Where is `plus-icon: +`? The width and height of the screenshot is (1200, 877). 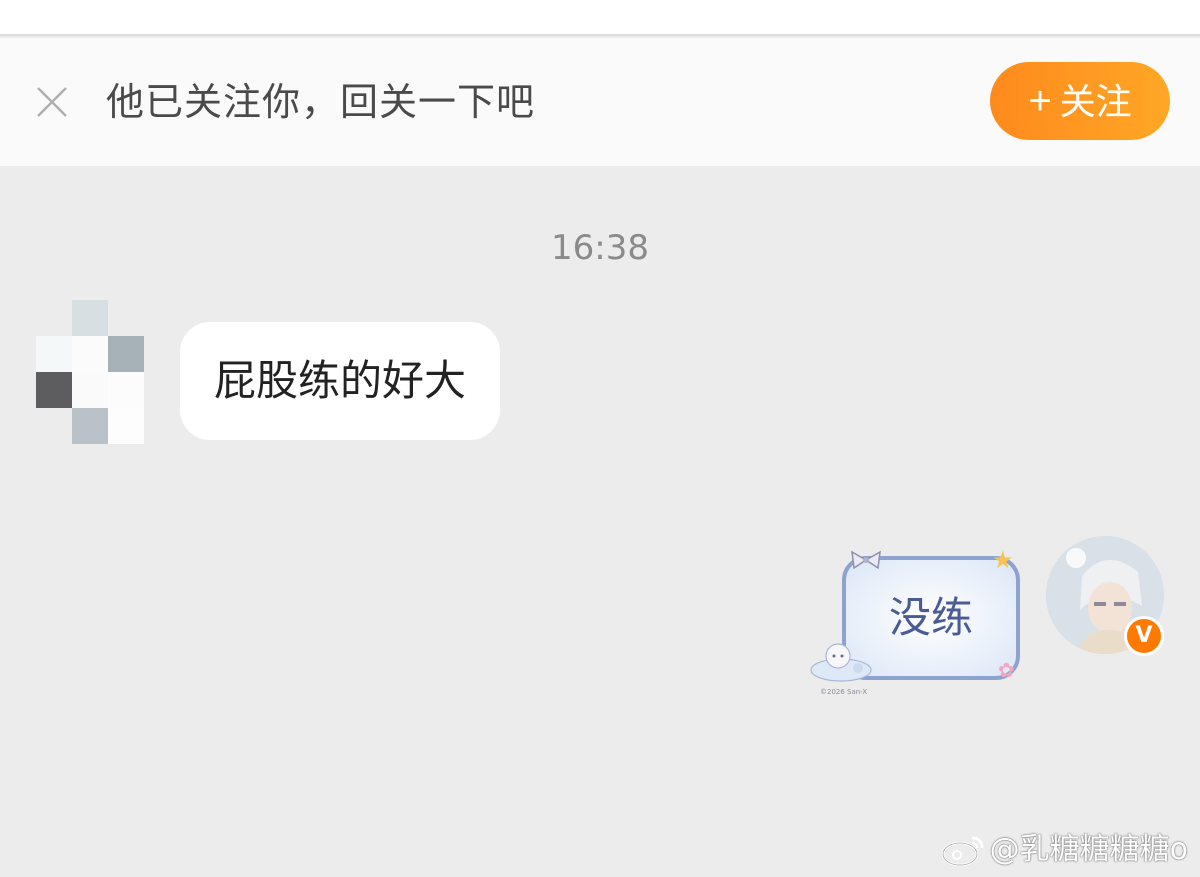 plus-icon: + is located at coordinates (1040, 101).